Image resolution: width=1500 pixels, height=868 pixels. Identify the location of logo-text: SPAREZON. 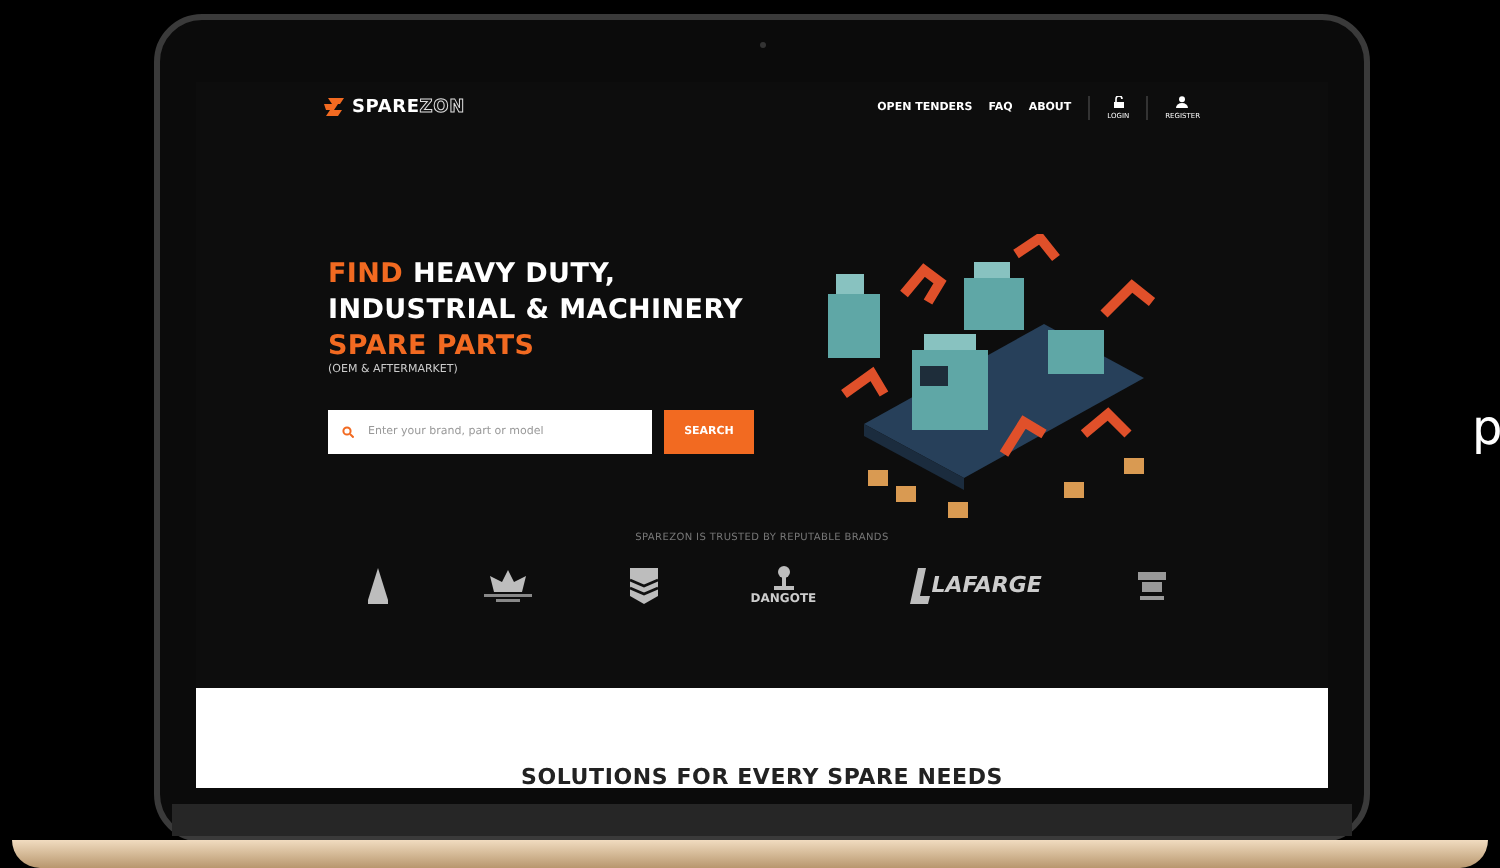
(408, 107).